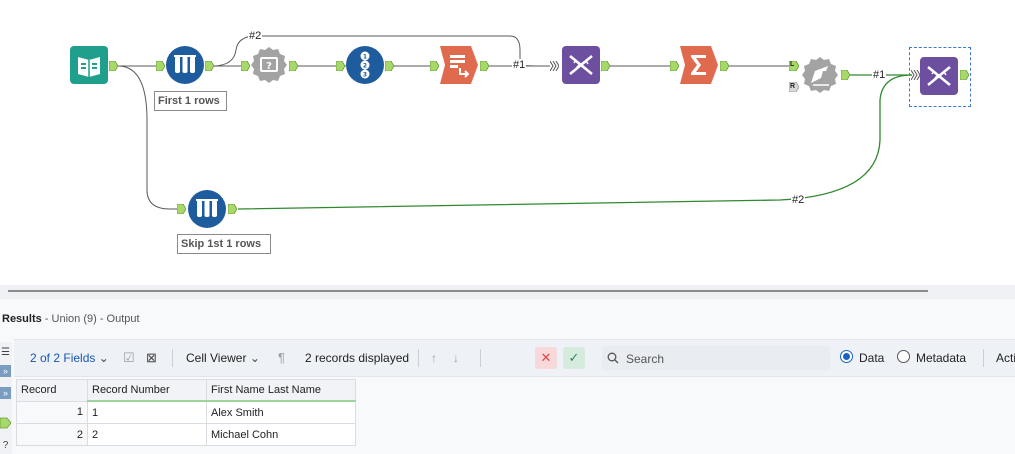 The image size is (1015, 454). I want to click on cell-viewer-label: Cell Viewer, so click(216, 358).